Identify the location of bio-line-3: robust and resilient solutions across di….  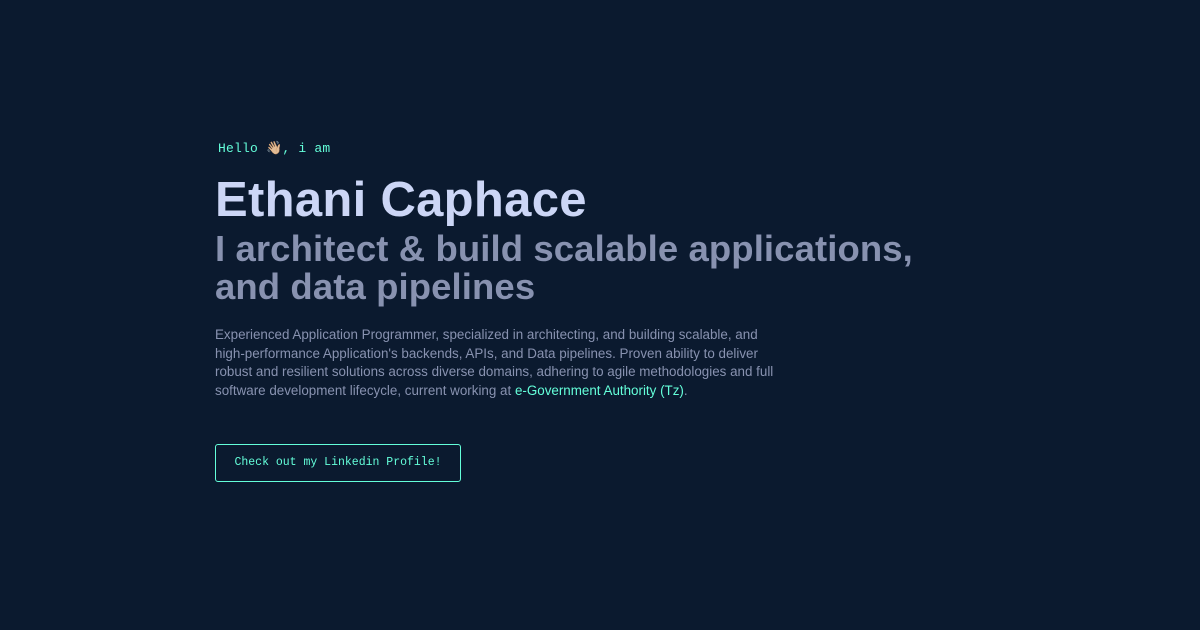
(494, 371).